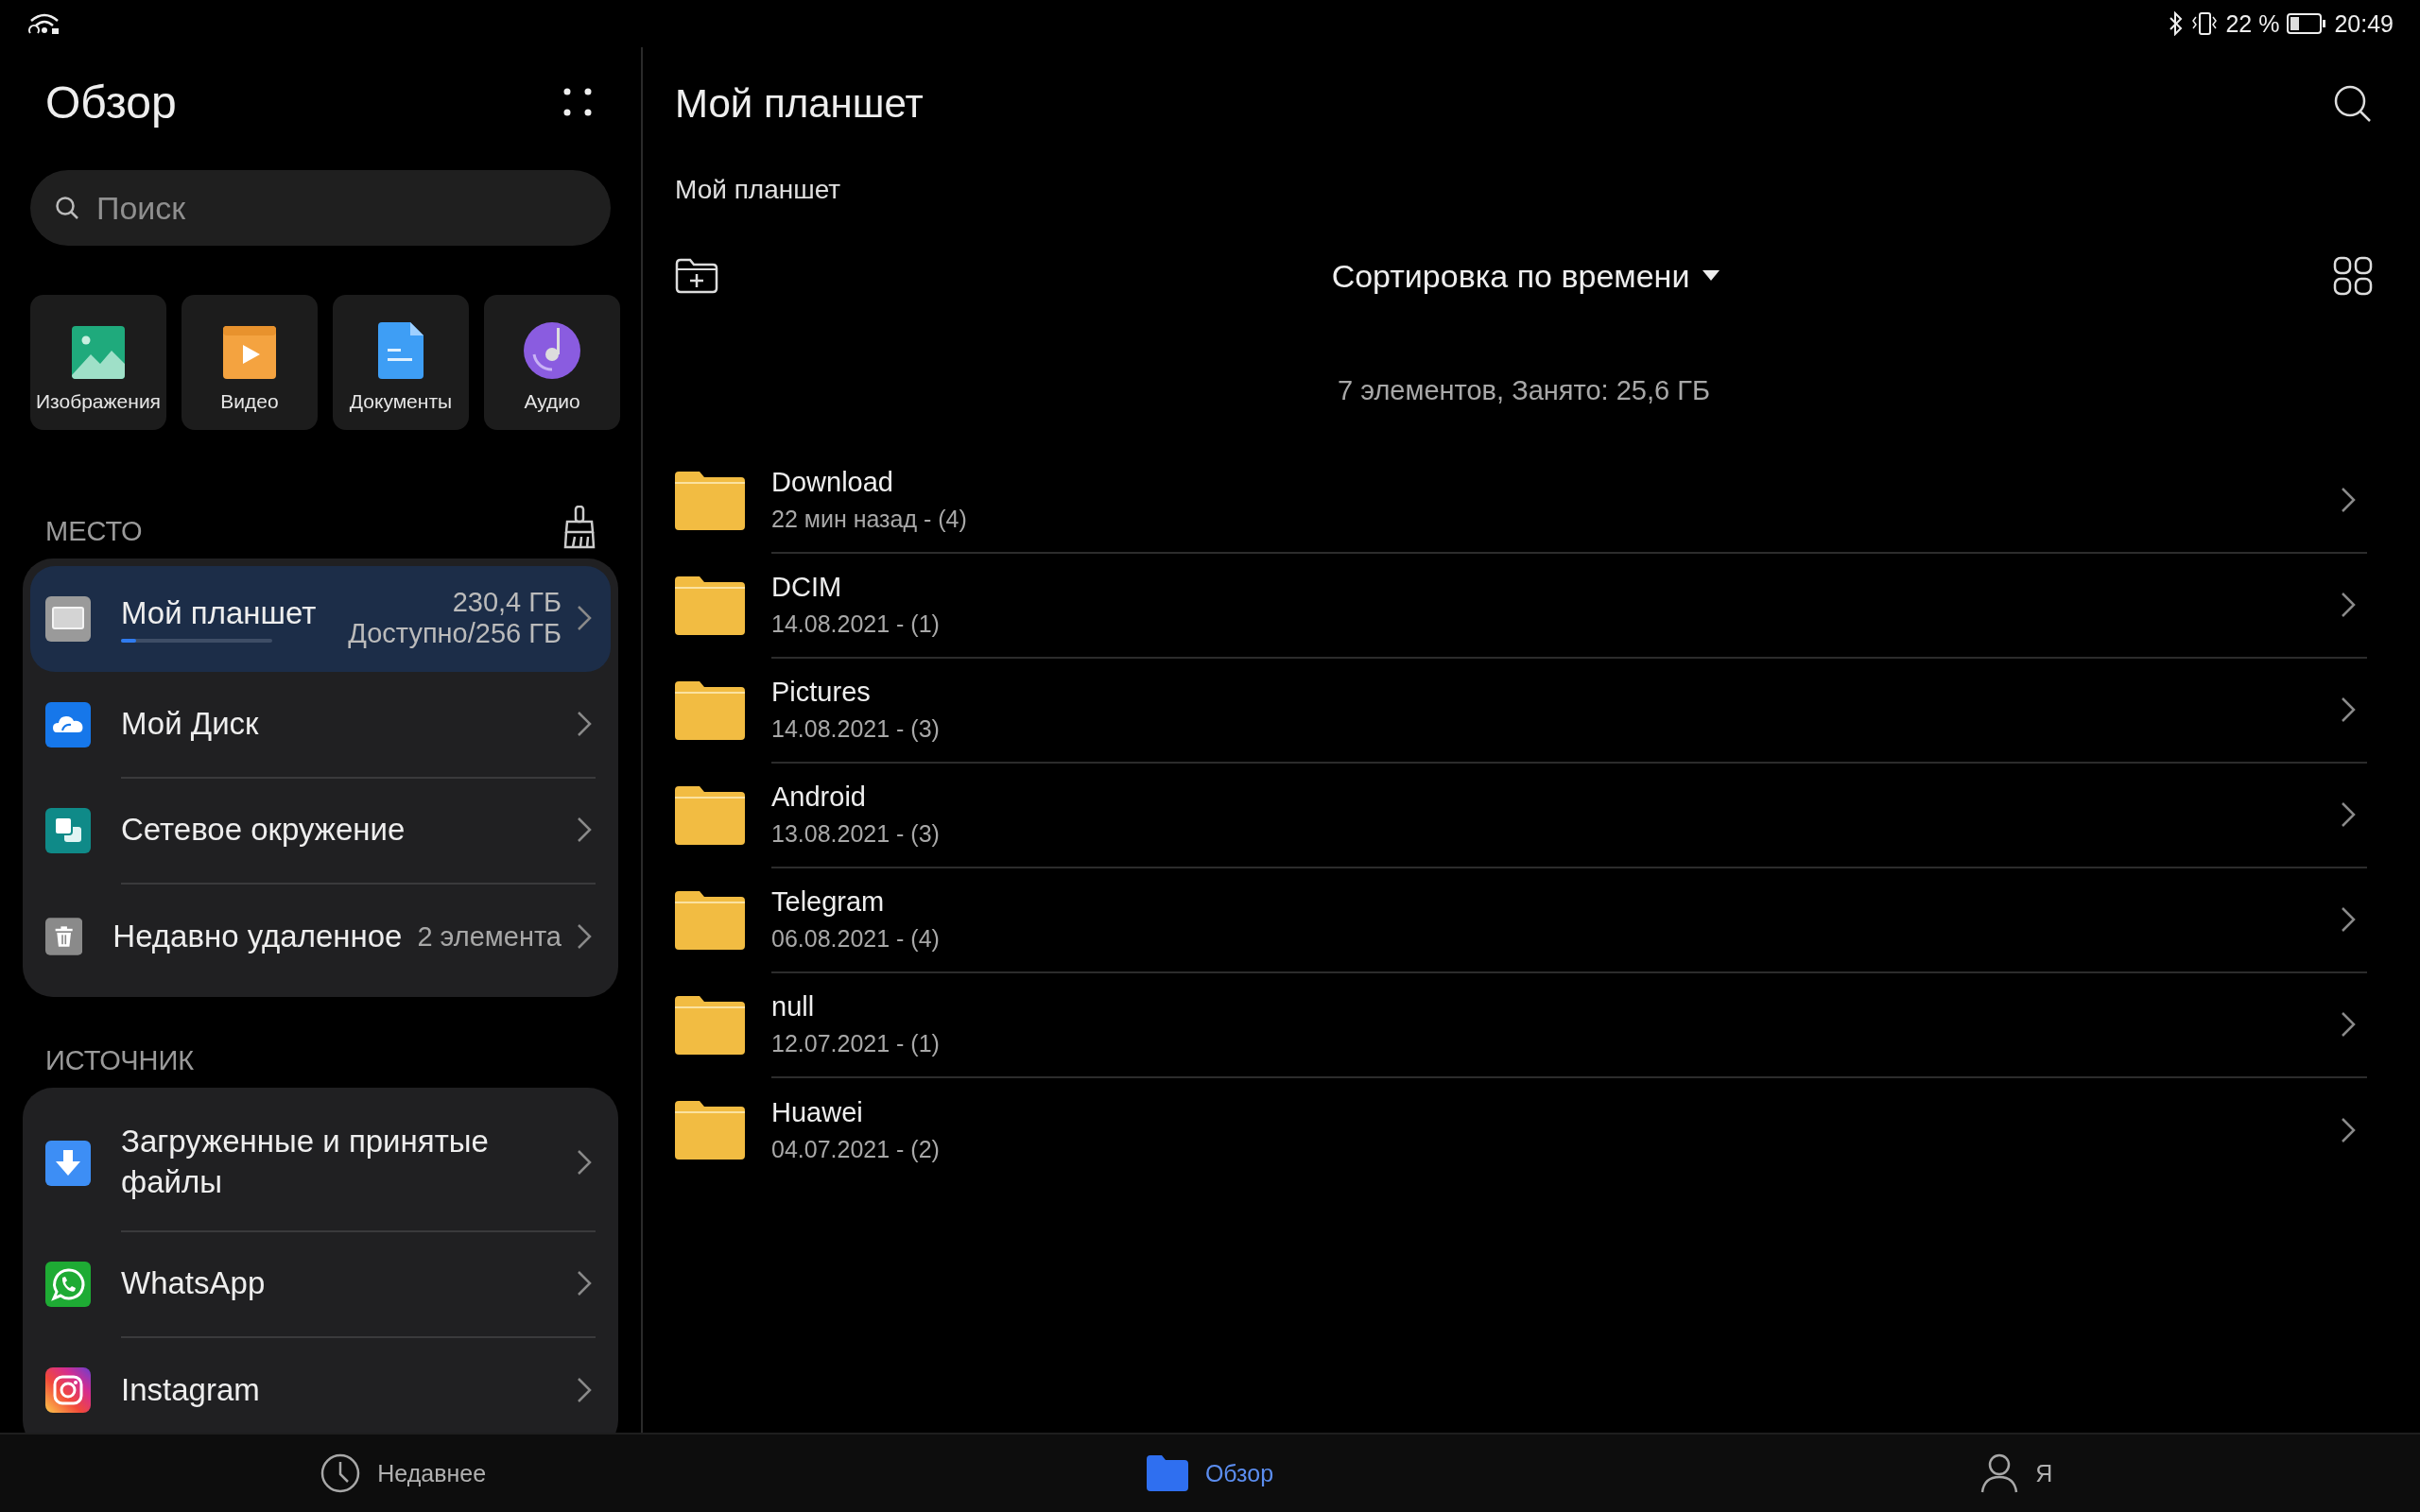  What do you see at coordinates (2017, 1473) in the screenshot?
I see `nav-tab: Я` at bounding box center [2017, 1473].